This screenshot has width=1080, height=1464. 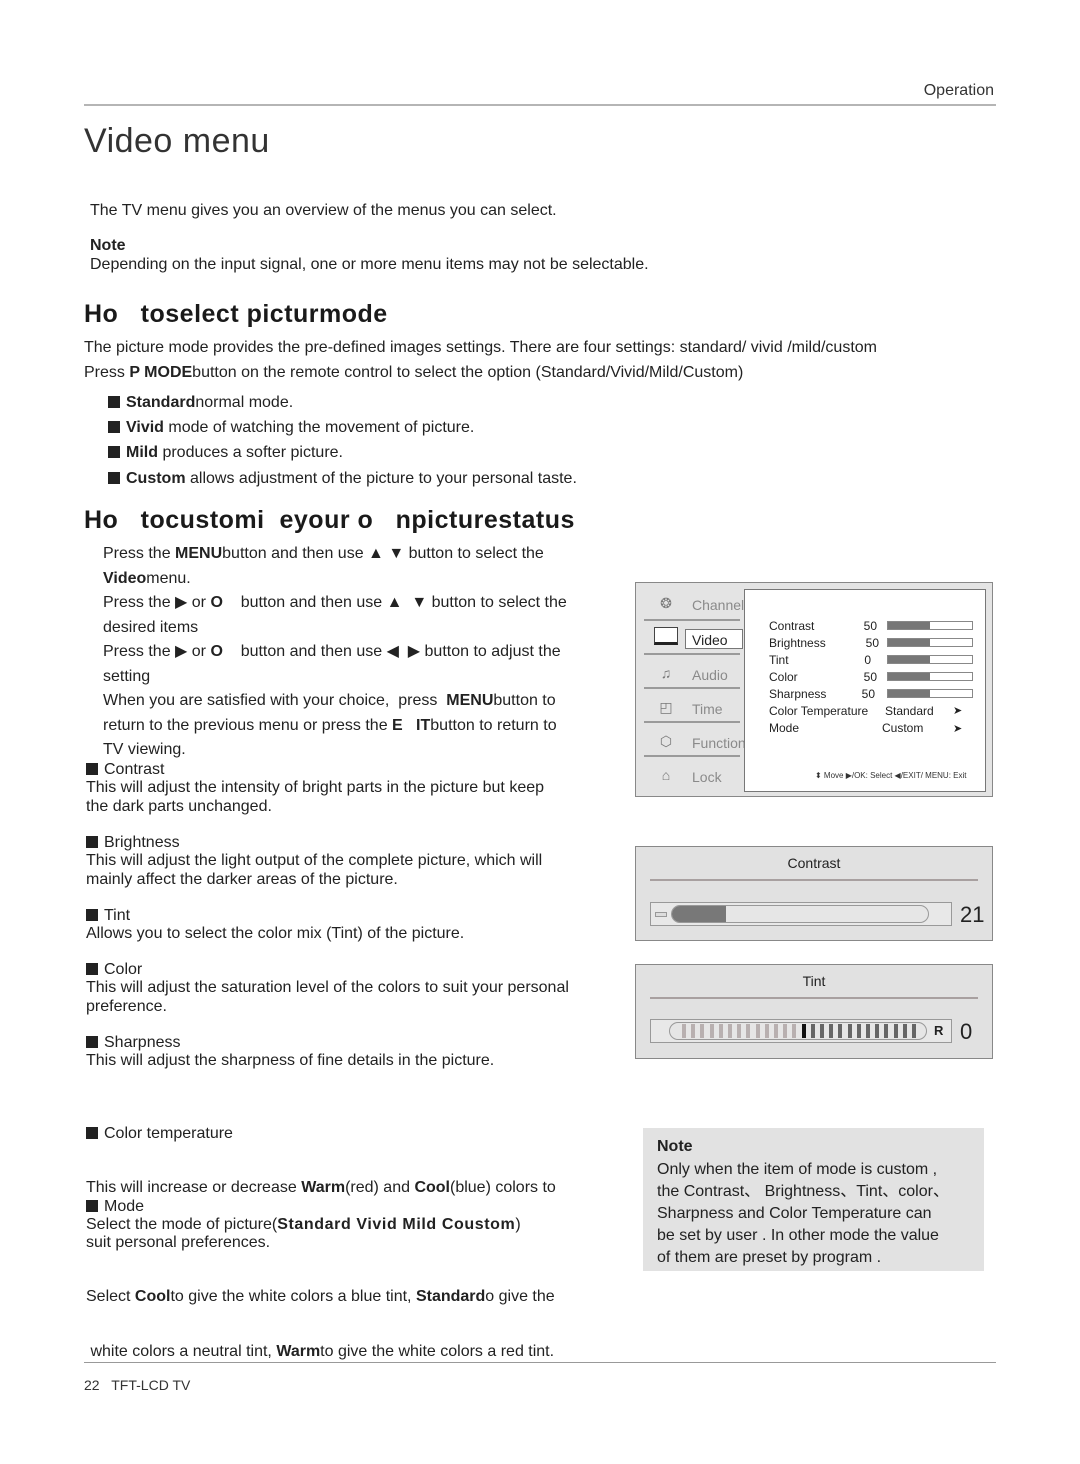 What do you see at coordinates (151, 1385) in the screenshot?
I see `product-name: TFT-LCD TV` at bounding box center [151, 1385].